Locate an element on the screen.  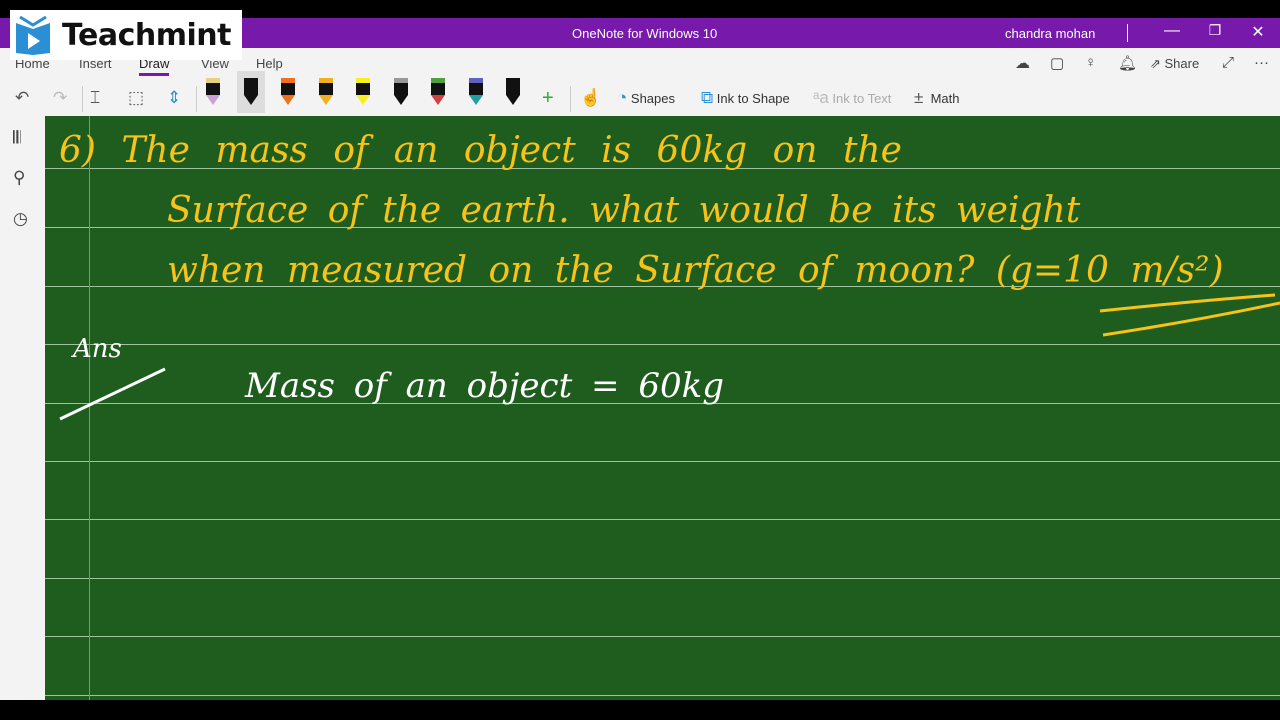
share-icon: ⇗ is located at coordinates (1157, 63).